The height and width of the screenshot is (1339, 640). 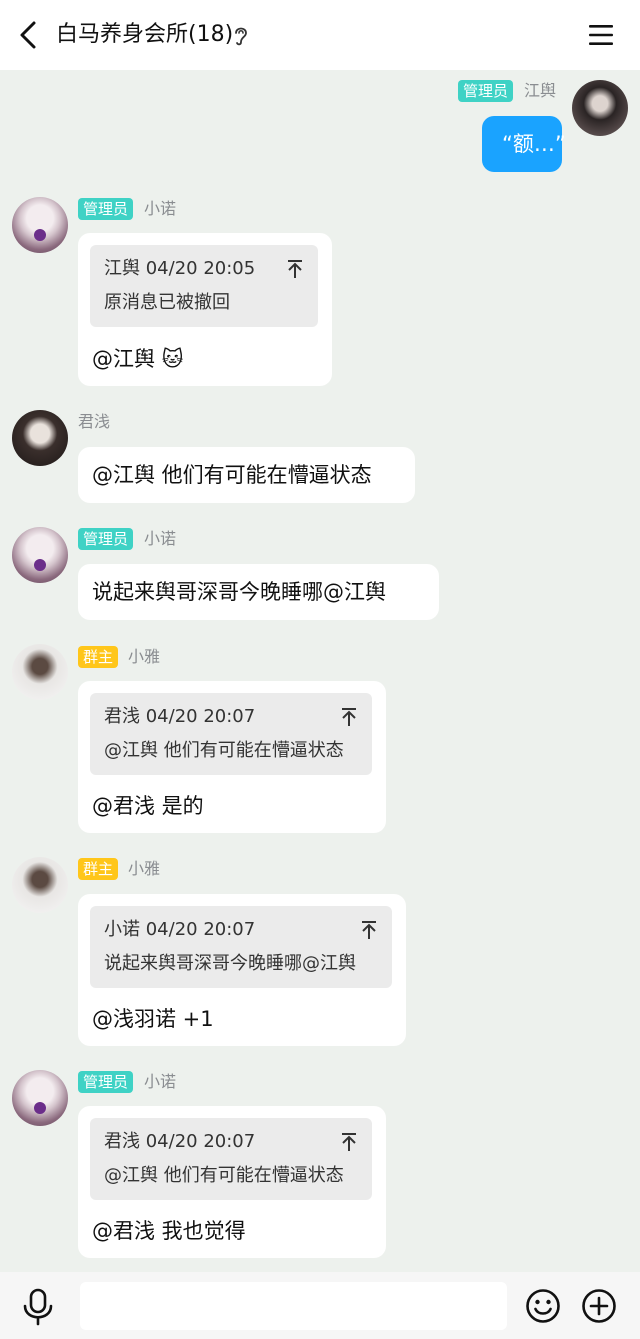 I want to click on quote-header: 小诺 04/20 20:07, so click(x=180, y=929).